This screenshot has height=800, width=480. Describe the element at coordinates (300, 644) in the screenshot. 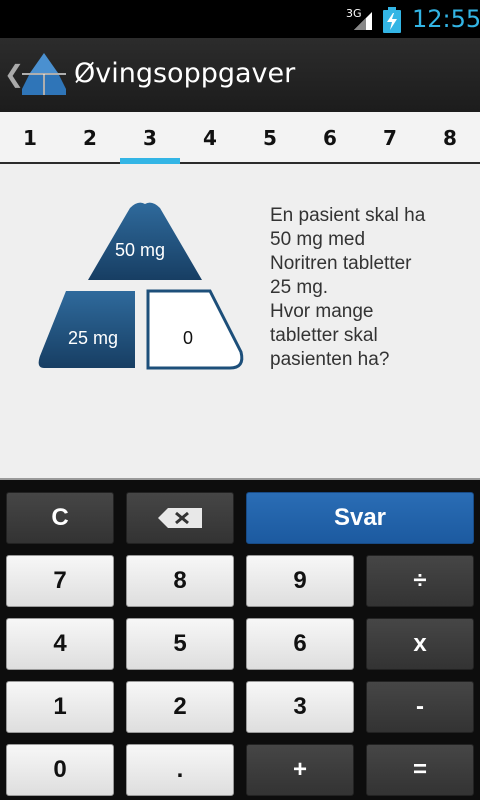

I see `digit-6-button: 6` at that location.